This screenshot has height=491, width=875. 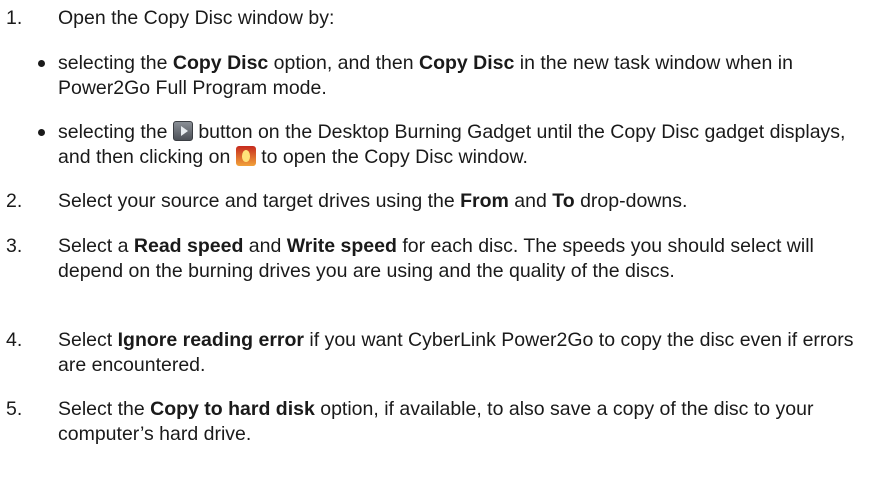 What do you see at coordinates (245, 156) in the screenshot?
I see `flame-icon` at bounding box center [245, 156].